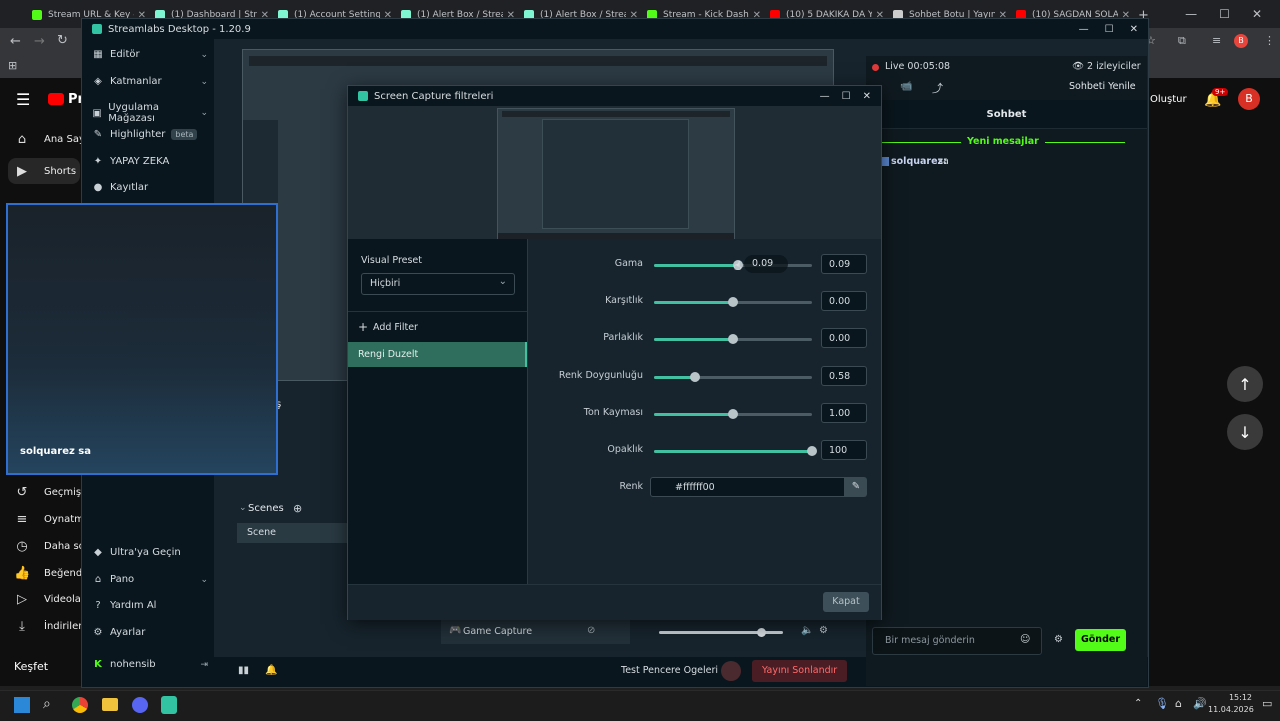  I want to click on menu-layers: ◈ Katmanlar ⌄, so click(150, 81).